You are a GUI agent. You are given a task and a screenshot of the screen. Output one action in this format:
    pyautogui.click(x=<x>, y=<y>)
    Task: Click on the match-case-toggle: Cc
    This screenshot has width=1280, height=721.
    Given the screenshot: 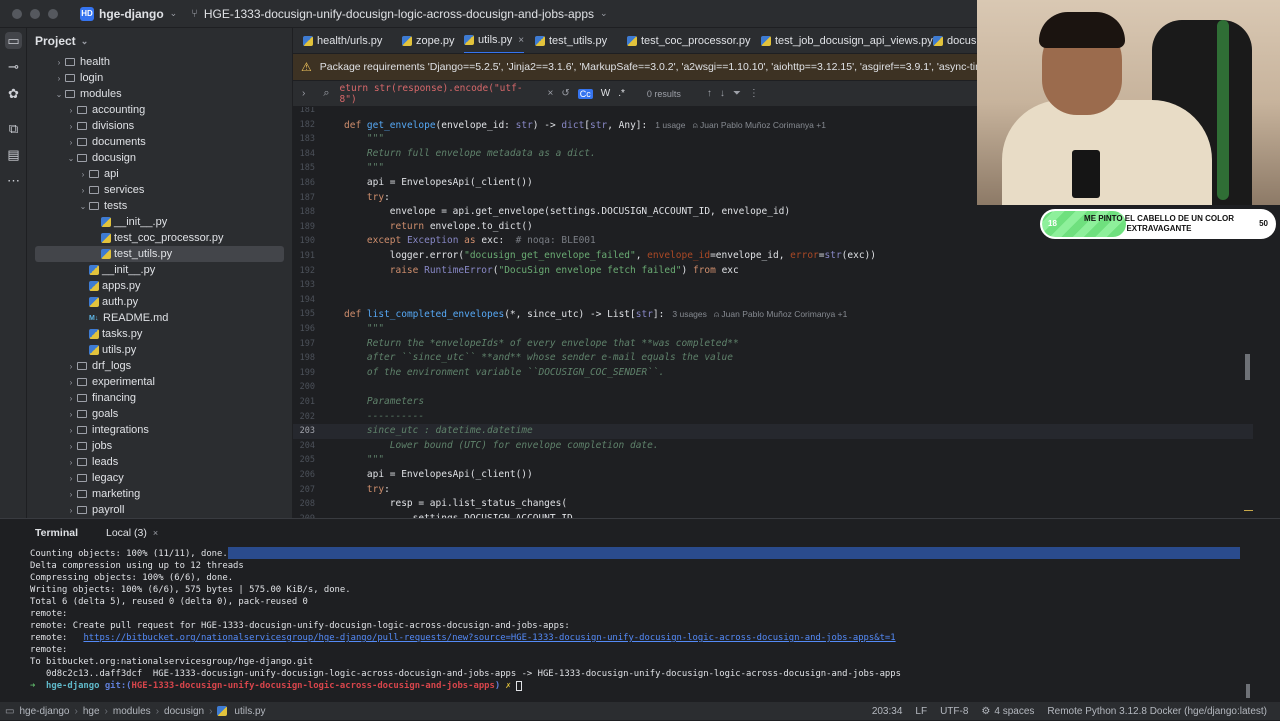 What is the action you would take?
    pyautogui.click(x=585, y=93)
    